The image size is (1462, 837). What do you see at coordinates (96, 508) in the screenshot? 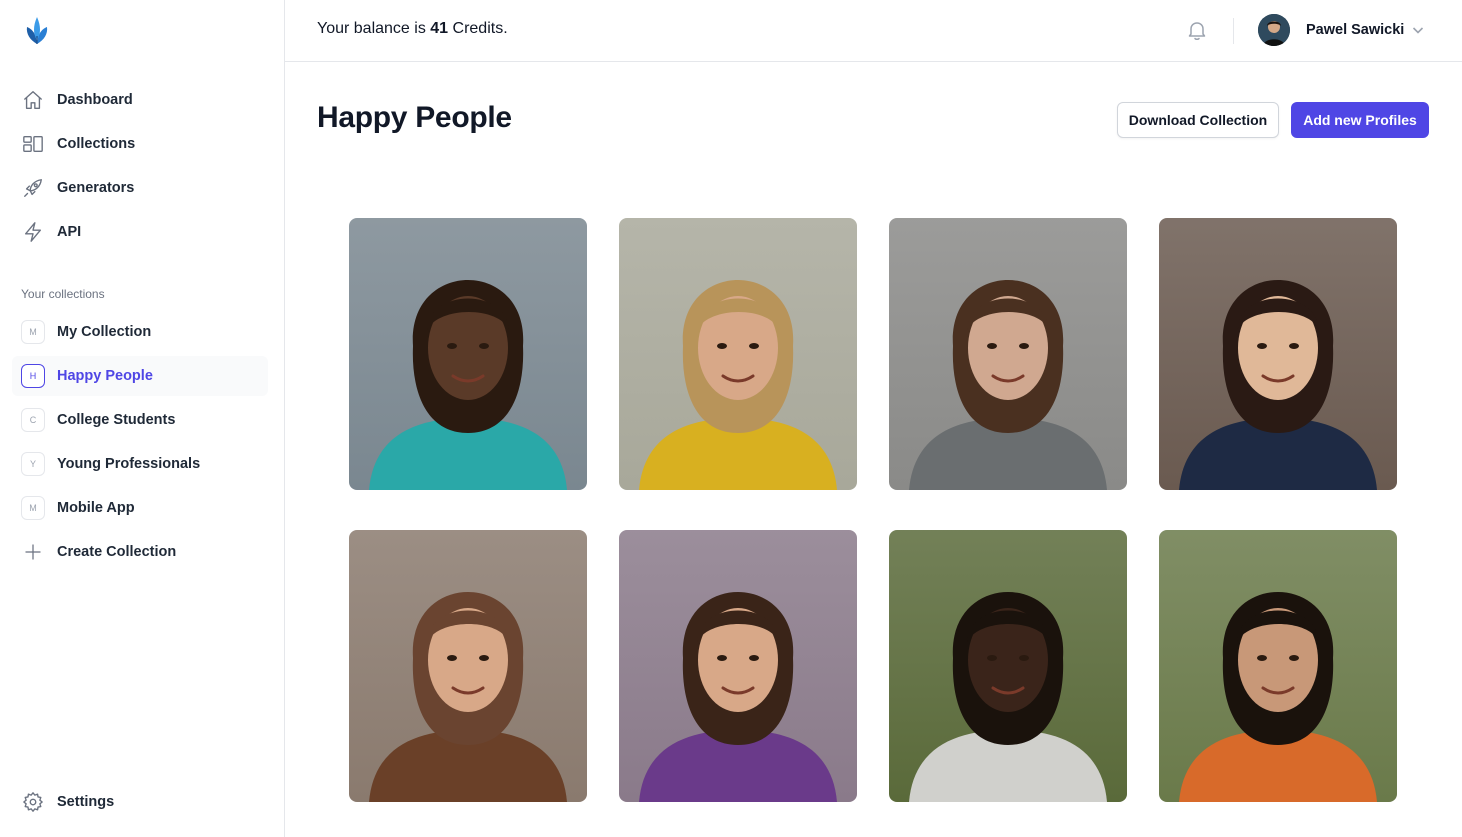
I see `collection-label: Mobile App` at bounding box center [96, 508].